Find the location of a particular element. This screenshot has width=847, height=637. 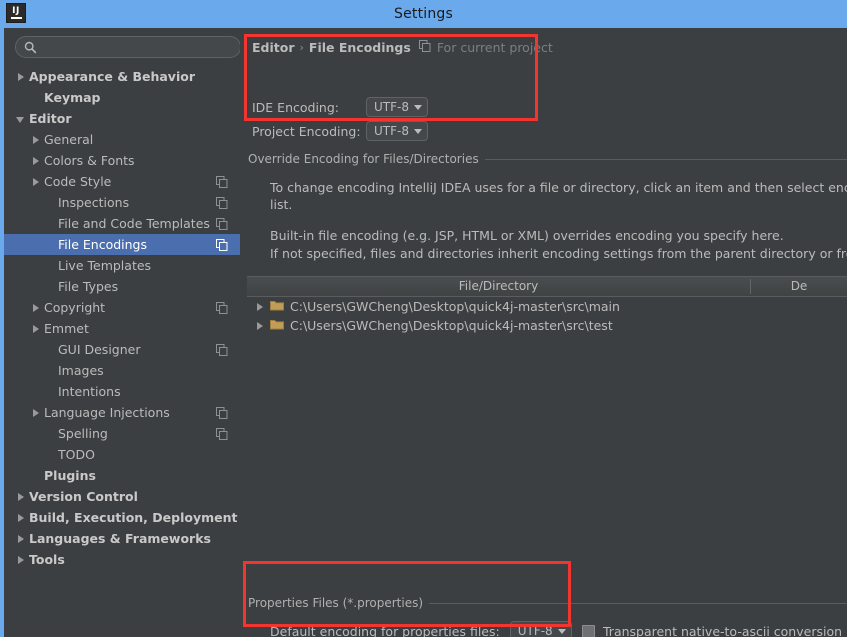

breadcrumb-scope-note: For current project is located at coordinates (494, 47).